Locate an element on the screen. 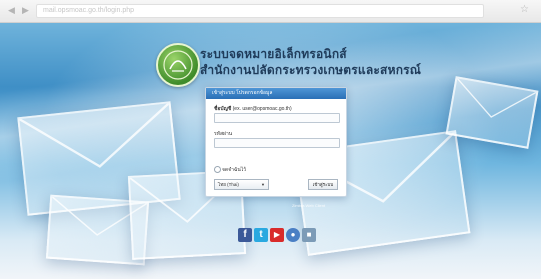 The image size is (541, 279). login-panel-title: เข้าสู่ระบบ โปรดกรอกข้อมูล is located at coordinates (276, 93).